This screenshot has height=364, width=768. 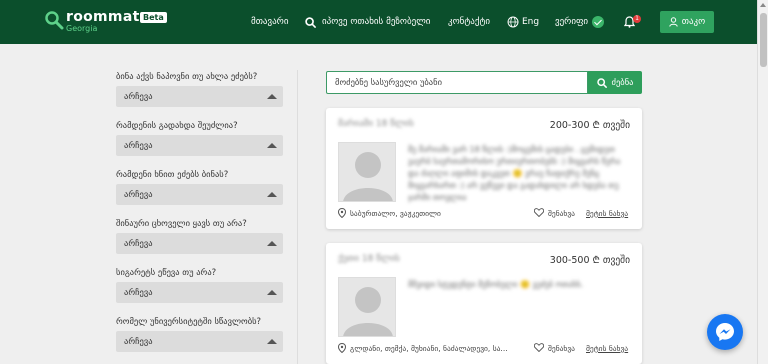 What do you see at coordinates (622, 82) in the screenshot?
I see `search-button-label: ძებნა` at bounding box center [622, 82].